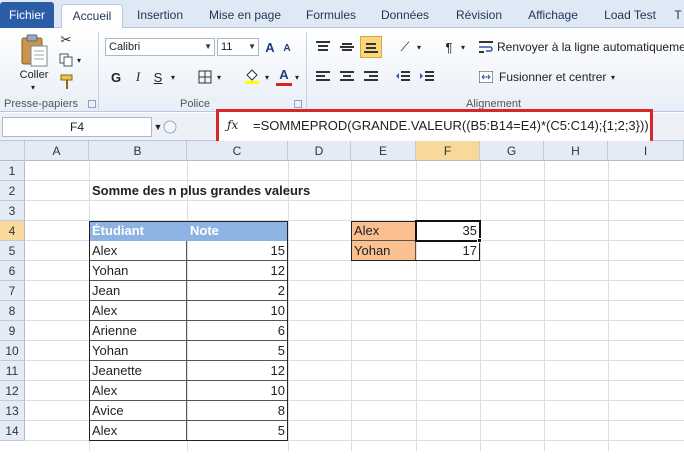  What do you see at coordinates (57, 151) in the screenshot?
I see `column-header-a: A` at bounding box center [57, 151].